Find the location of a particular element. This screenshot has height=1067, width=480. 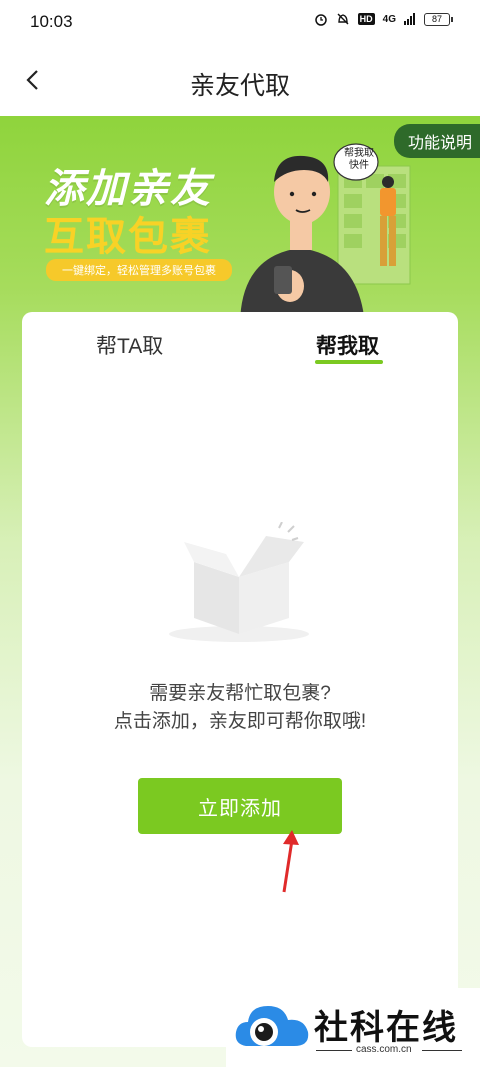

signal-icon is located at coordinates (409, 19).